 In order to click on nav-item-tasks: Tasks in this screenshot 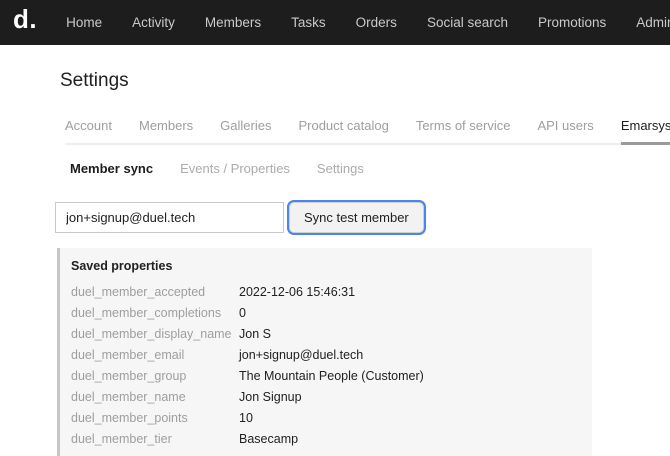, I will do `click(308, 22)`.